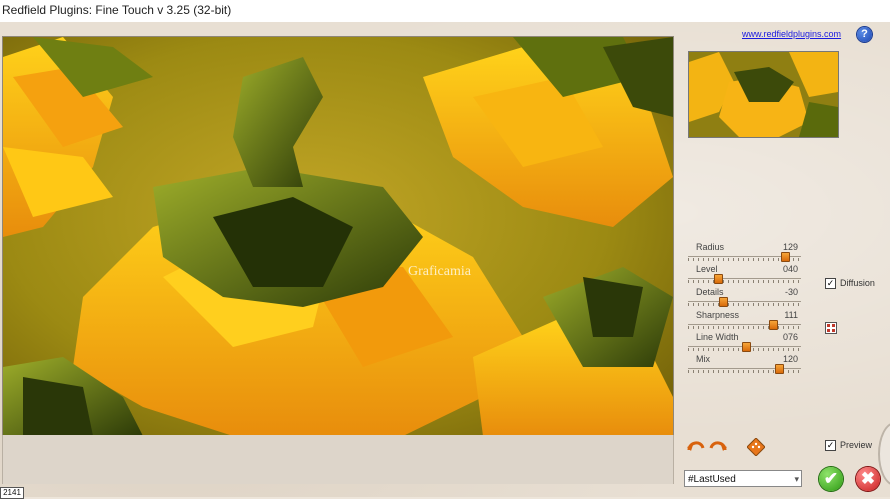 This screenshot has width=890, height=499. I want to click on thumbnail-image, so click(763, 94).